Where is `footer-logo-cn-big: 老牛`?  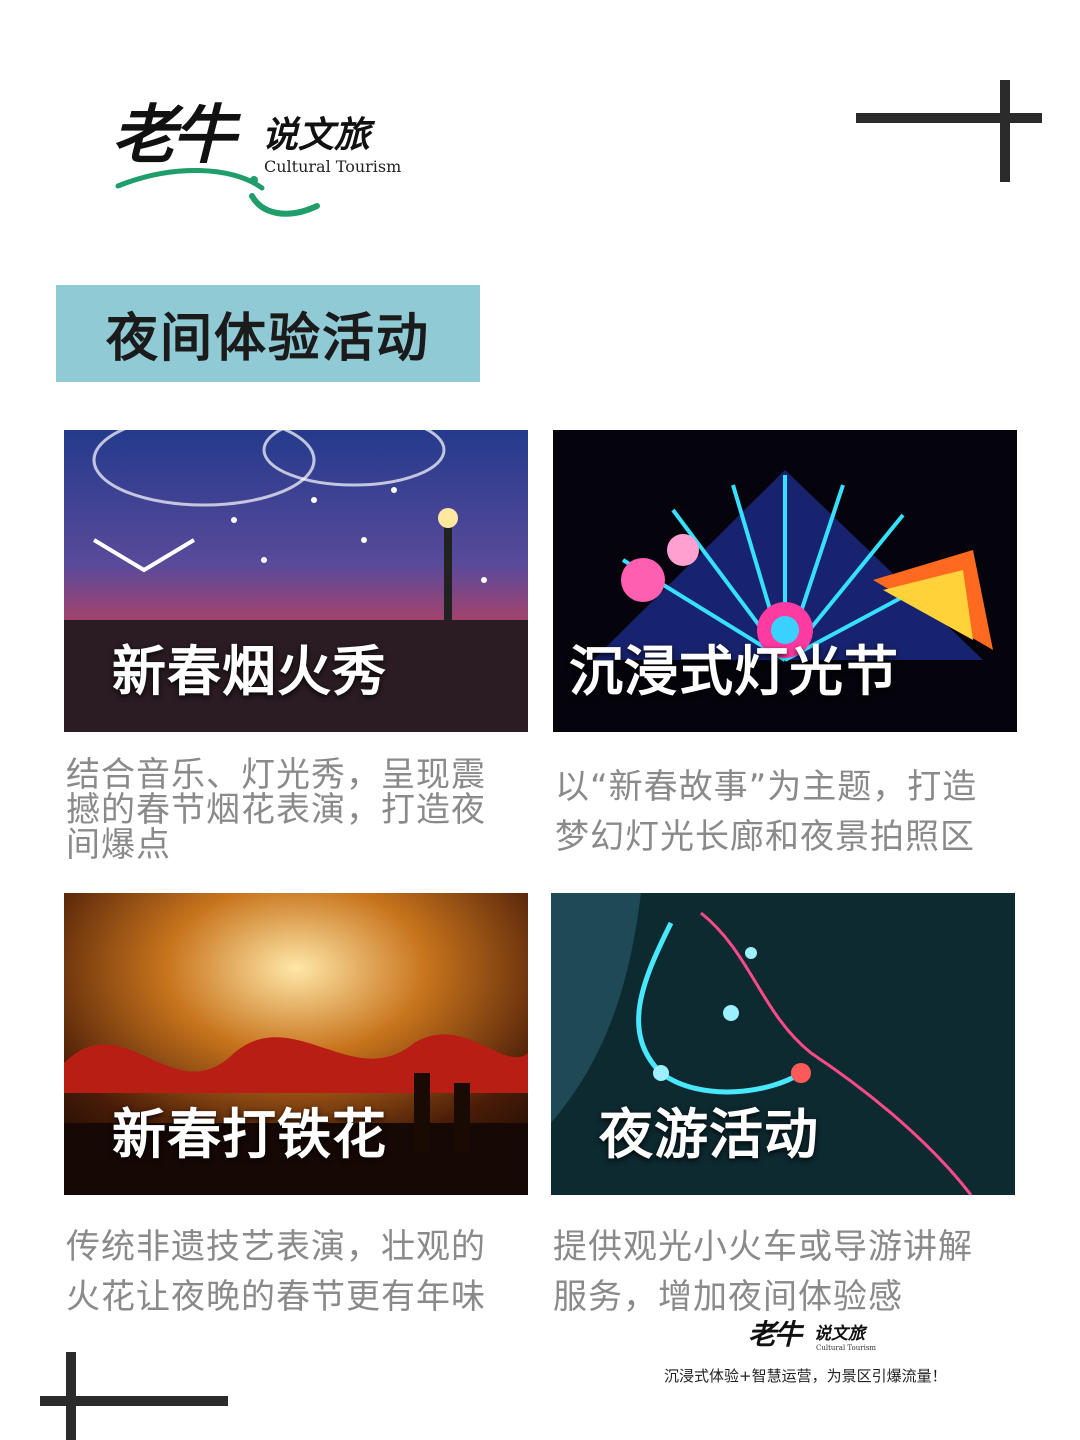 footer-logo-cn-big: 老牛 is located at coordinates (775, 1334).